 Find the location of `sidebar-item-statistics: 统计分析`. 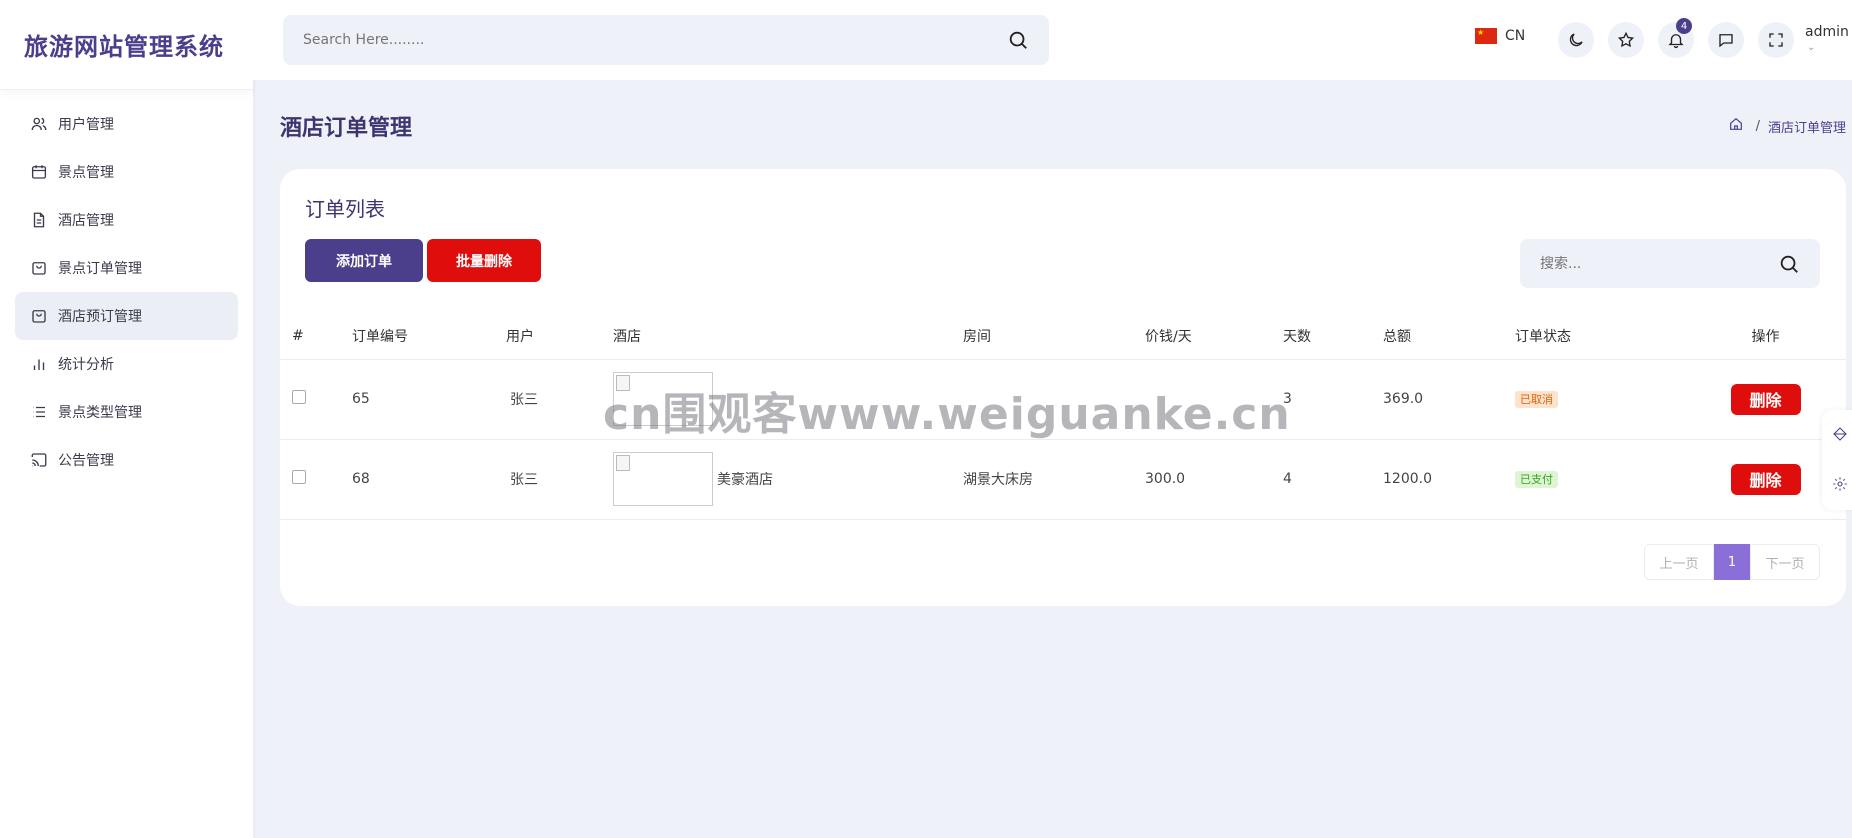

sidebar-item-statistics: 统计分析 is located at coordinates (126, 364).